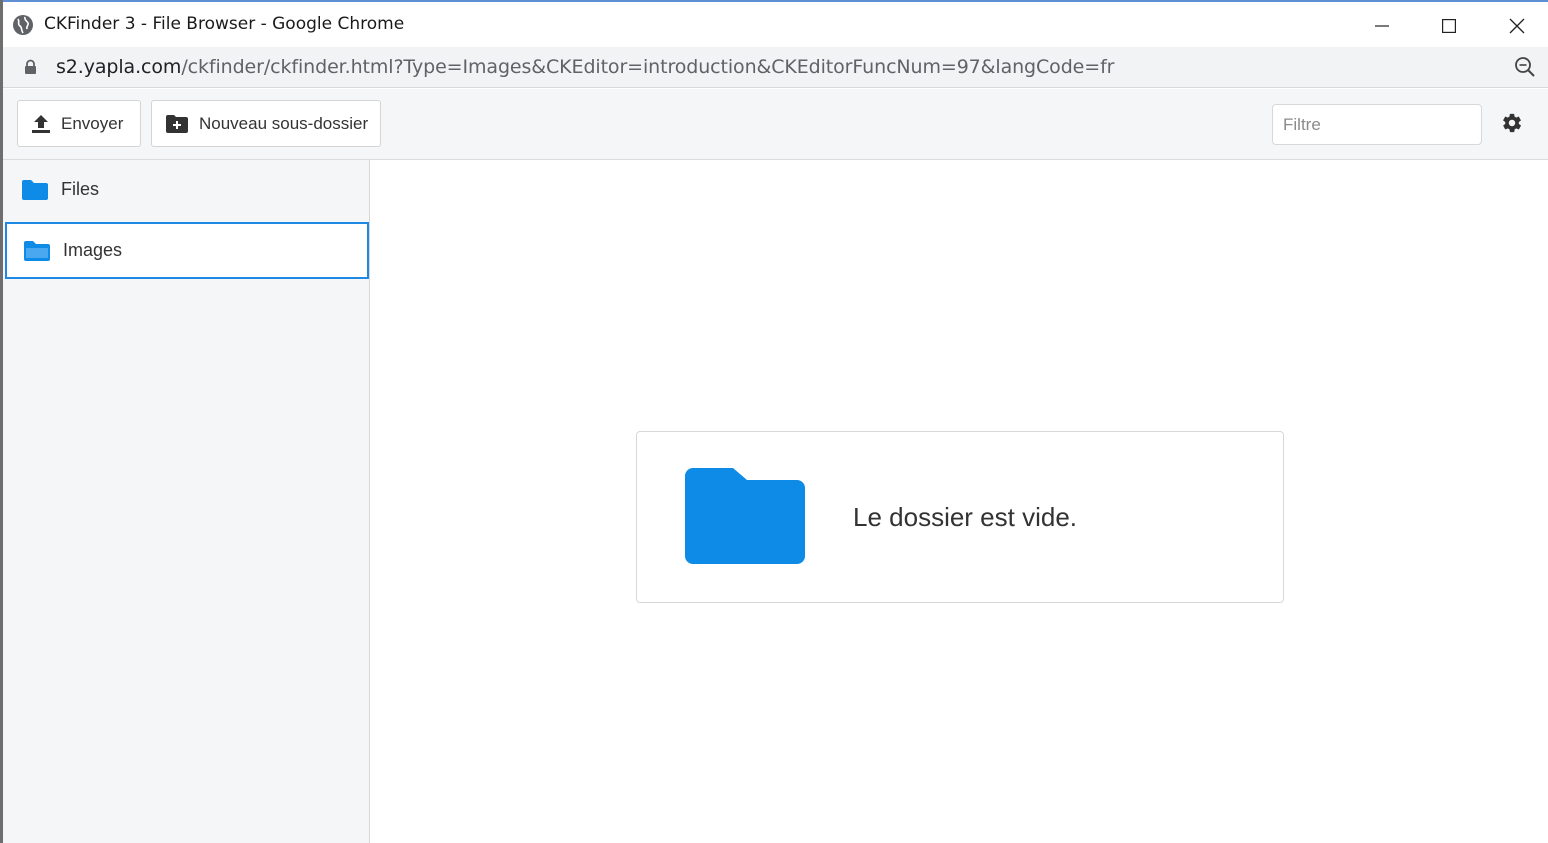 This screenshot has width=1548, height=843. Describe the element at coordinates (775, 124) in the screenshot. I see `ckfinder-toolbar: Envoyer Nouveau sous-dossier` at that location.